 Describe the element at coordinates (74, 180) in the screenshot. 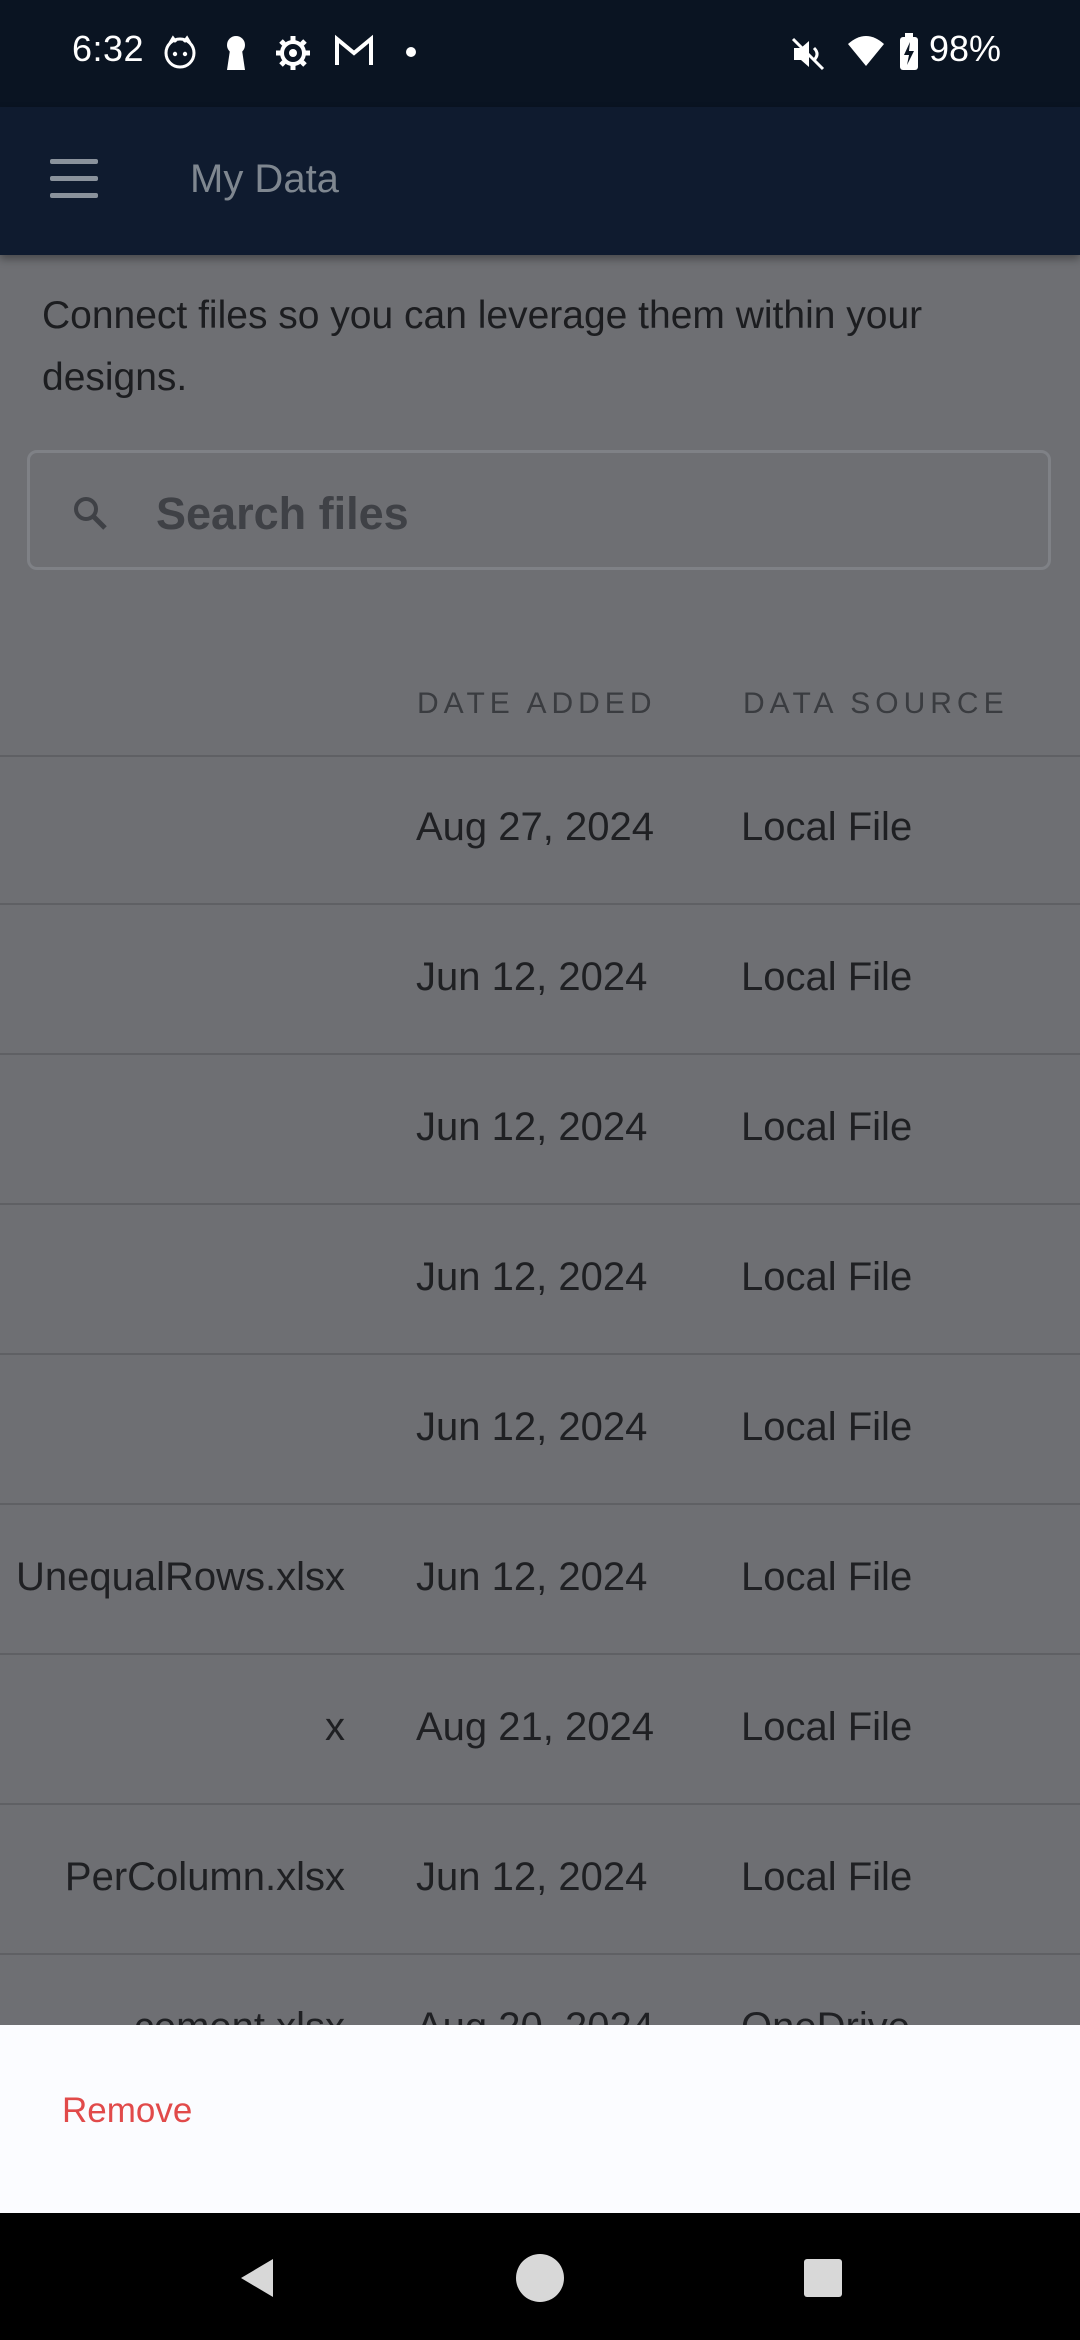

I see `hamburger-icon` at that location.